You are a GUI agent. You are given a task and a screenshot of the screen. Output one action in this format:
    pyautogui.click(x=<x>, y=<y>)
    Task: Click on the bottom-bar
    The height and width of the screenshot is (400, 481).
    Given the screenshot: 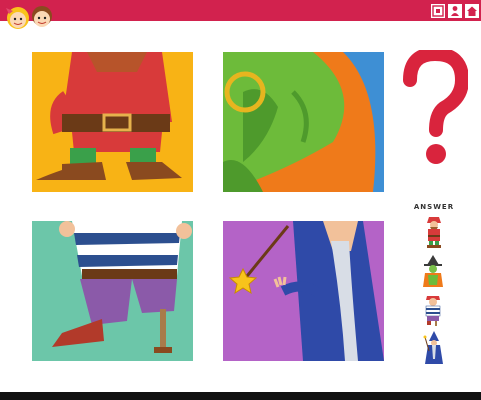 What is the action you would take?
    pyautogui.click(x=240, y=396)
    